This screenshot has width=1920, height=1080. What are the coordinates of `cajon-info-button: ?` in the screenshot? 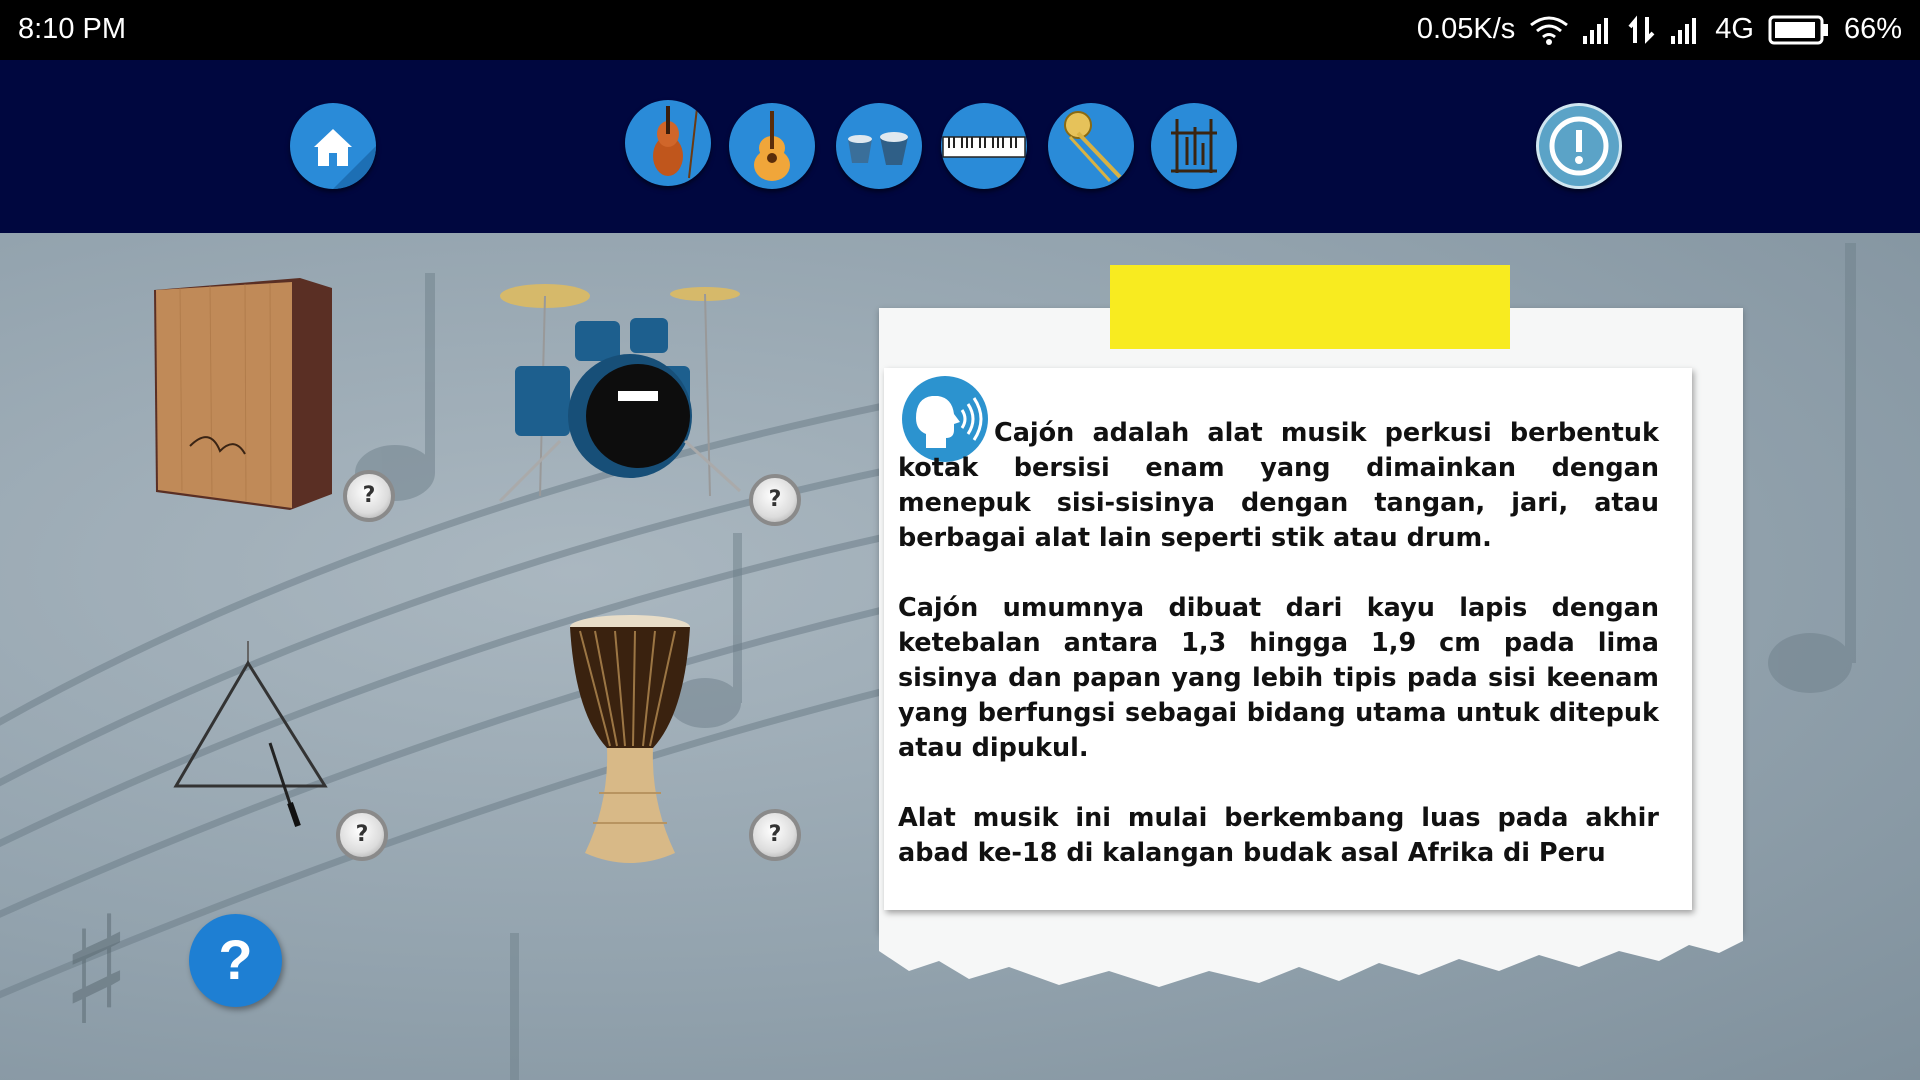 It's located at (369, 496).